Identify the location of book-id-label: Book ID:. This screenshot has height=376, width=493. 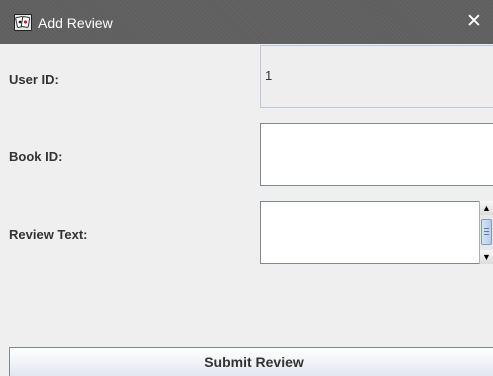
(36, 156).